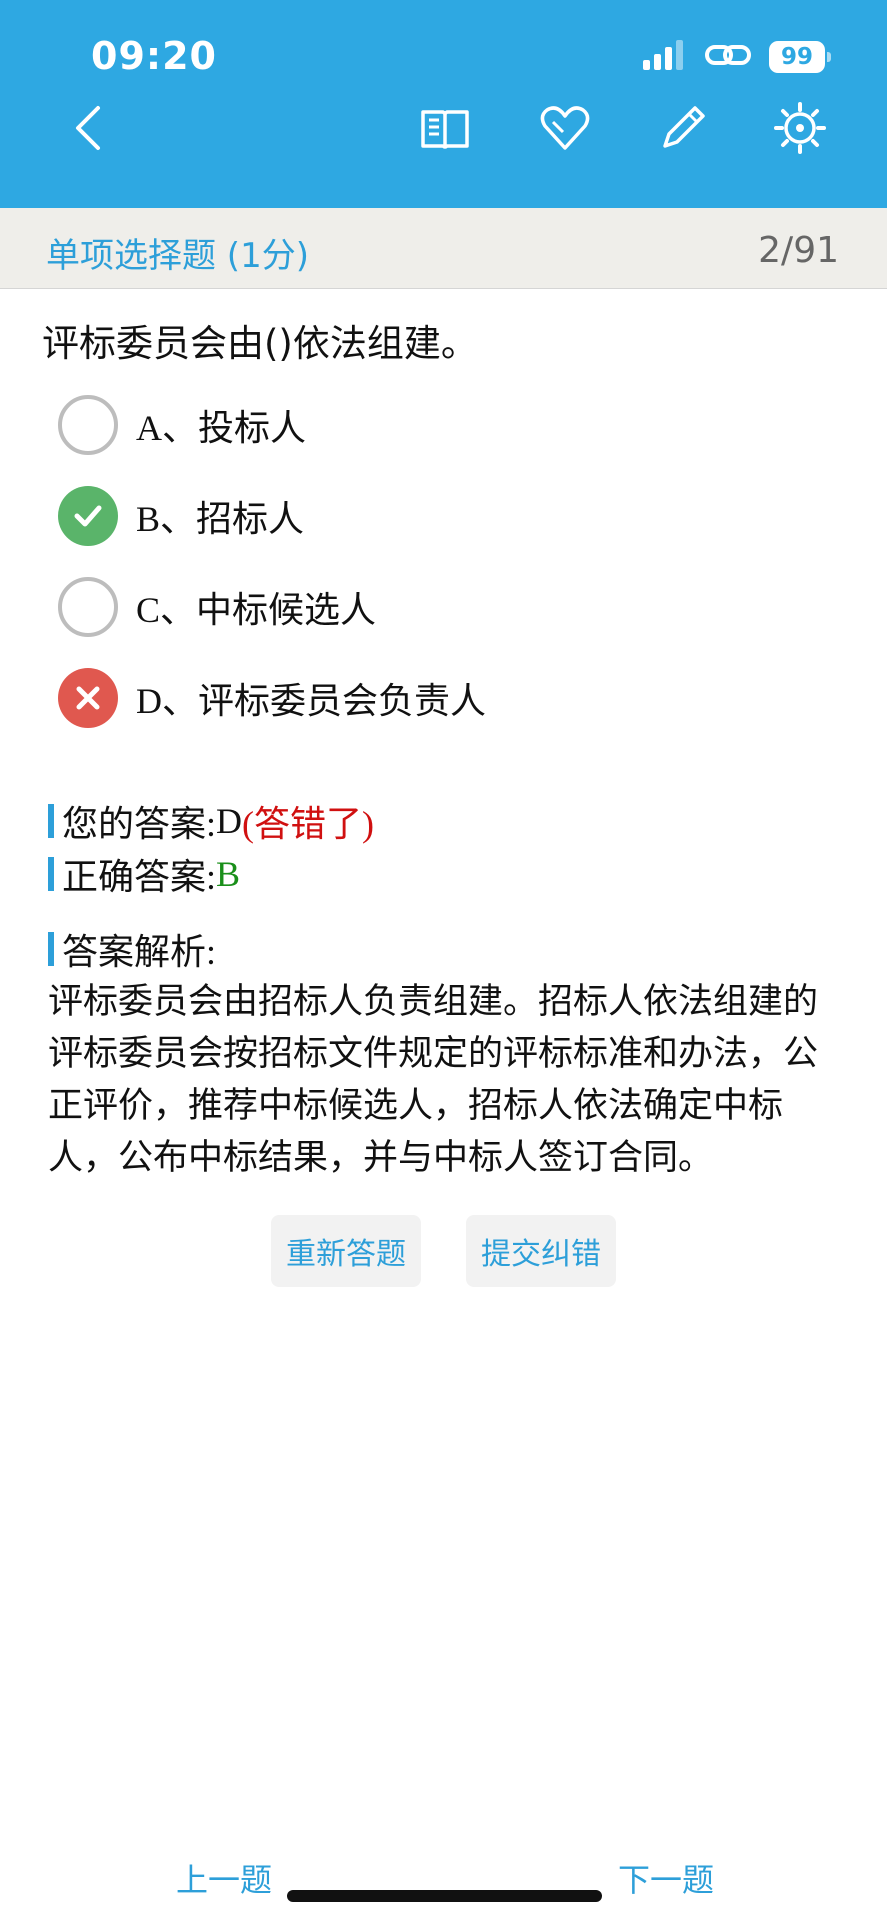  Describe the element at coordinates (311, 701) in the screenshot. I see `option-label: D、评标委员会负责人` at that location.